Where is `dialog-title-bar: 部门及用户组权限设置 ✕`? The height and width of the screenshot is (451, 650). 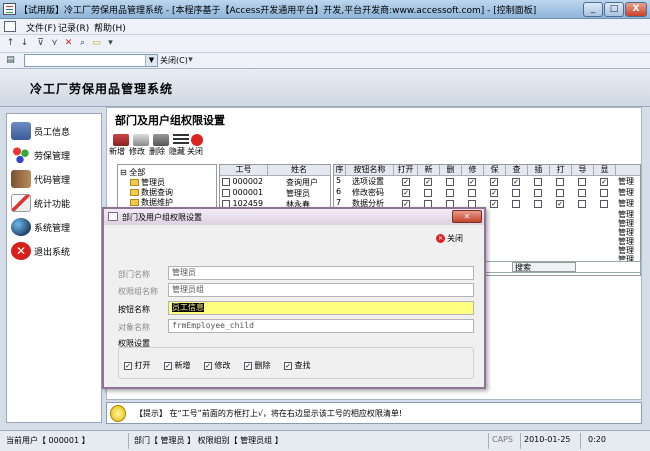
dialog-title-bar: 部门及用户组权限设置 ✕ is located at coordinates (294, 217).